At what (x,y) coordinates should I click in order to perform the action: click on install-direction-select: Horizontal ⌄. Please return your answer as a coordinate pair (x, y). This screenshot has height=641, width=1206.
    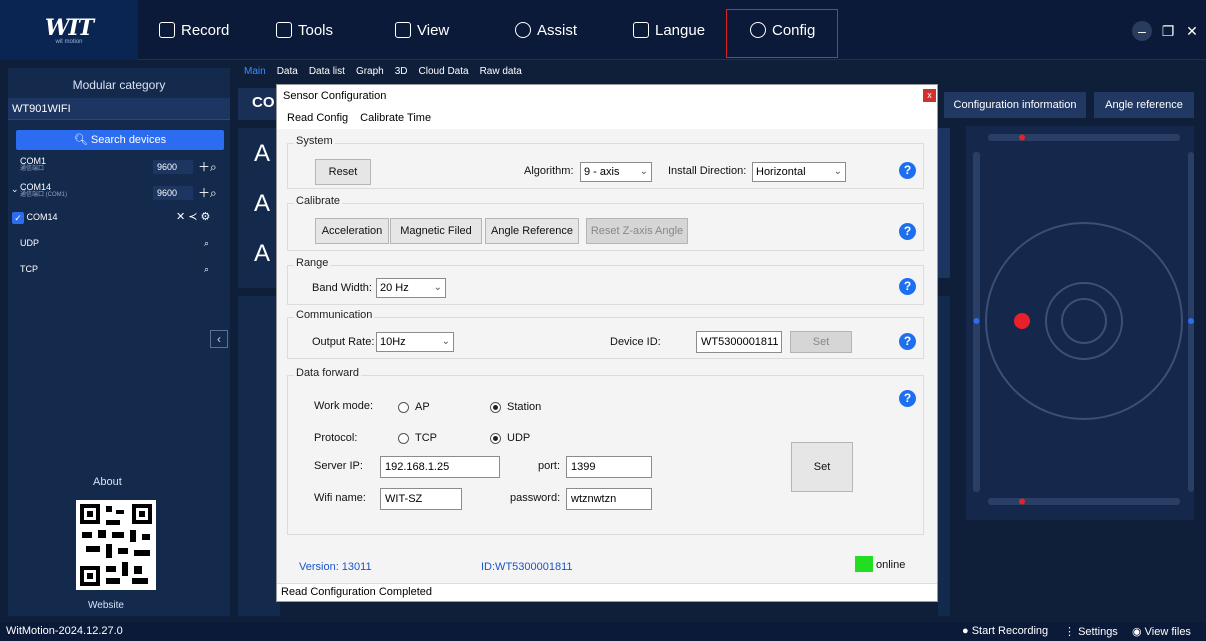
    Looking at the image, I should click on (799, 172).